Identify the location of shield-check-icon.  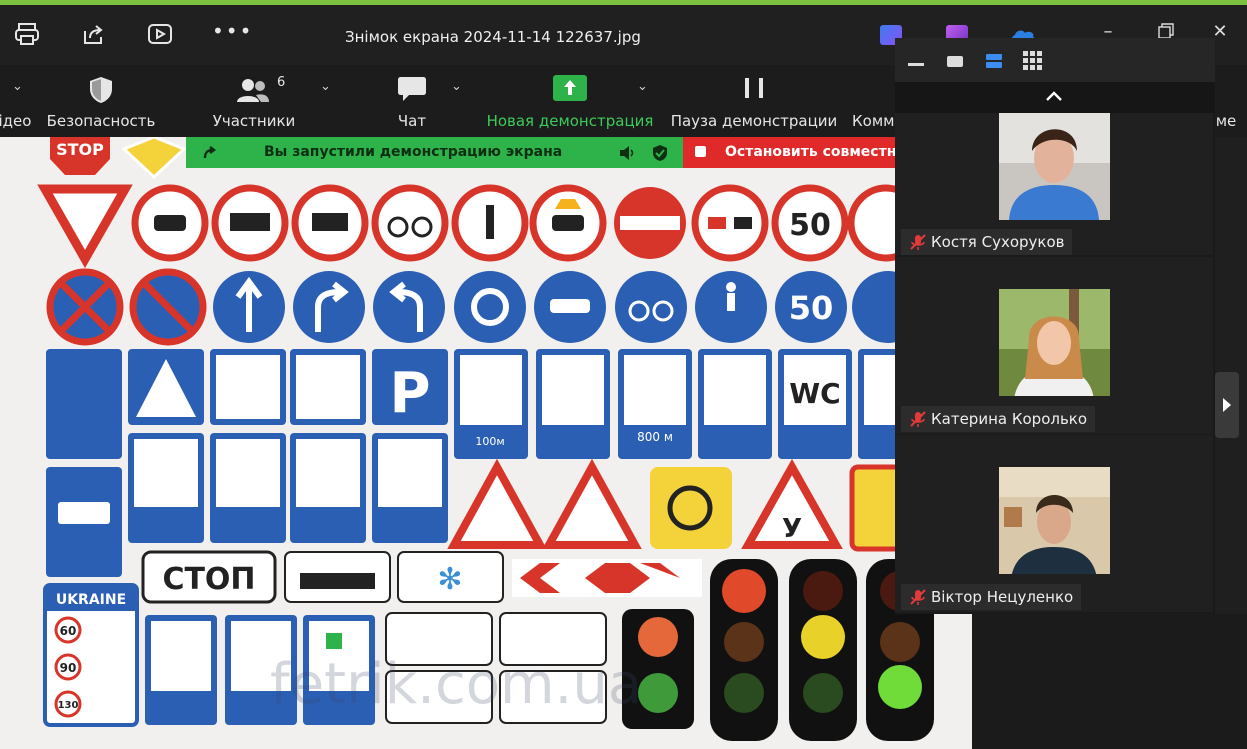
(660, 153).